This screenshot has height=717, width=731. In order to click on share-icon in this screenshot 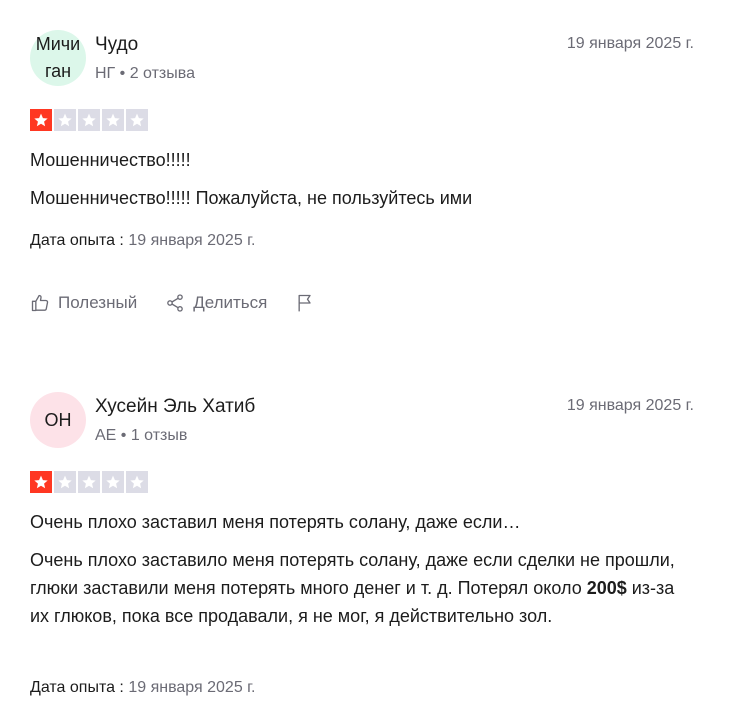, I will do `click(175, 303)`.